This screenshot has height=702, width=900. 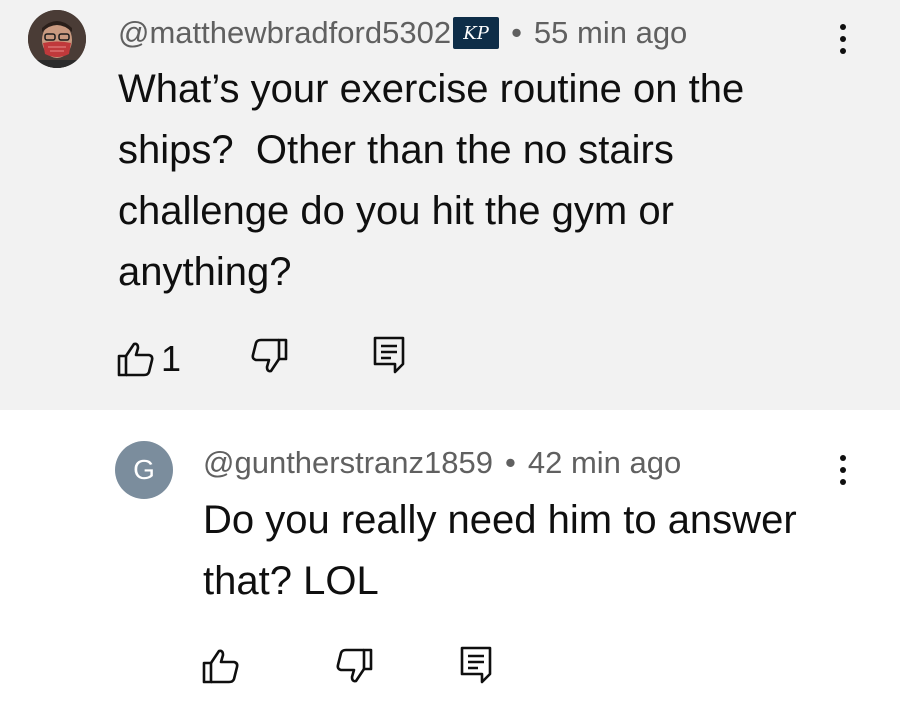 I want to click on timestamp: 55 min ago, so click(x=610, y=33).